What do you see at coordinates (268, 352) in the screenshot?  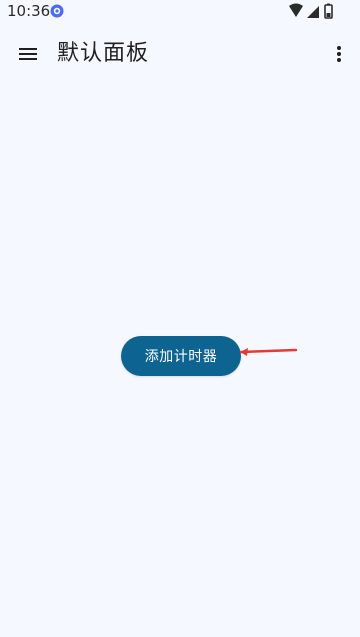 I see `red-arrow-annotation` at bounding box center [268, 352].